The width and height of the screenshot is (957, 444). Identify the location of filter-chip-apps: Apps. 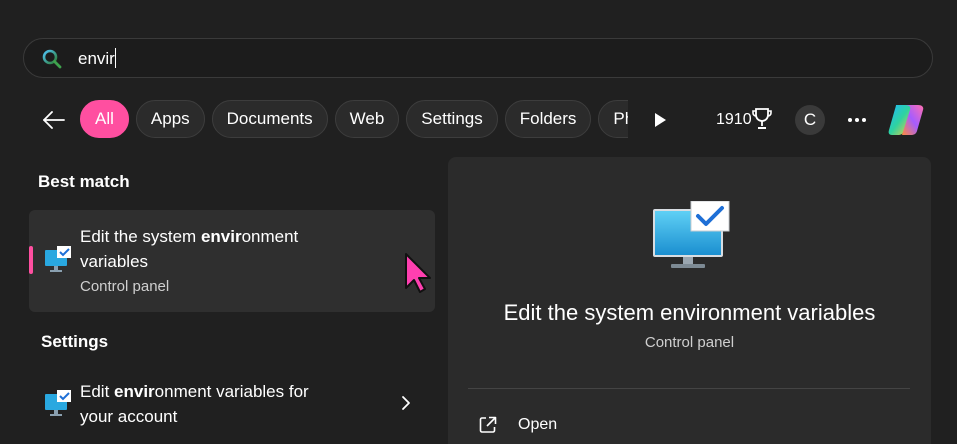
(170, 119).